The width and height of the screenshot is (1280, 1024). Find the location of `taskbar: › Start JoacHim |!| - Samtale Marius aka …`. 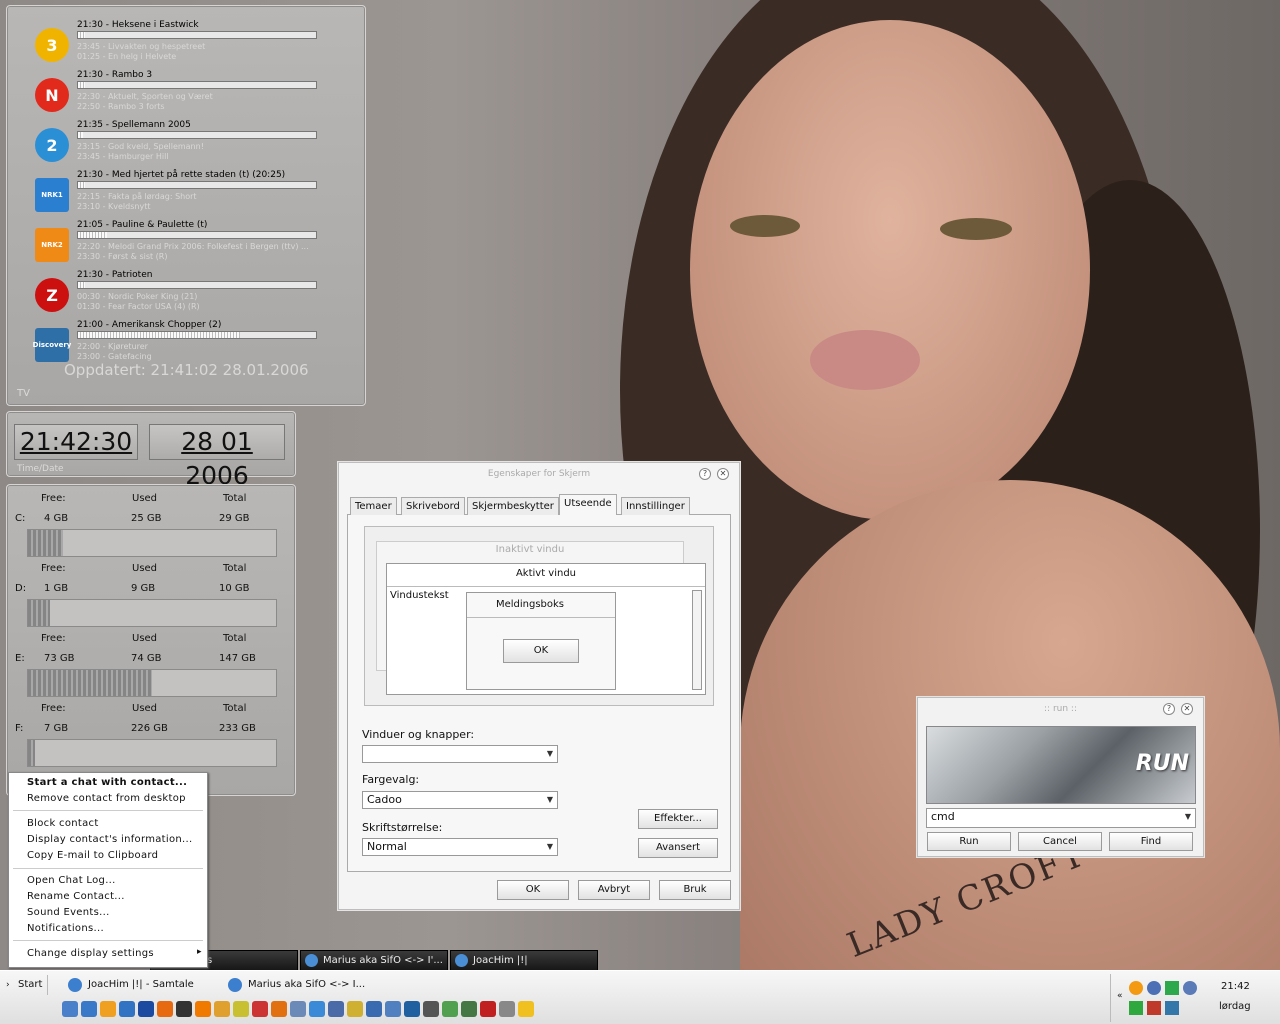

taskbar: › Start JoacHim |!| - Samtale Marius aka … is located at coordinates (640, 997).